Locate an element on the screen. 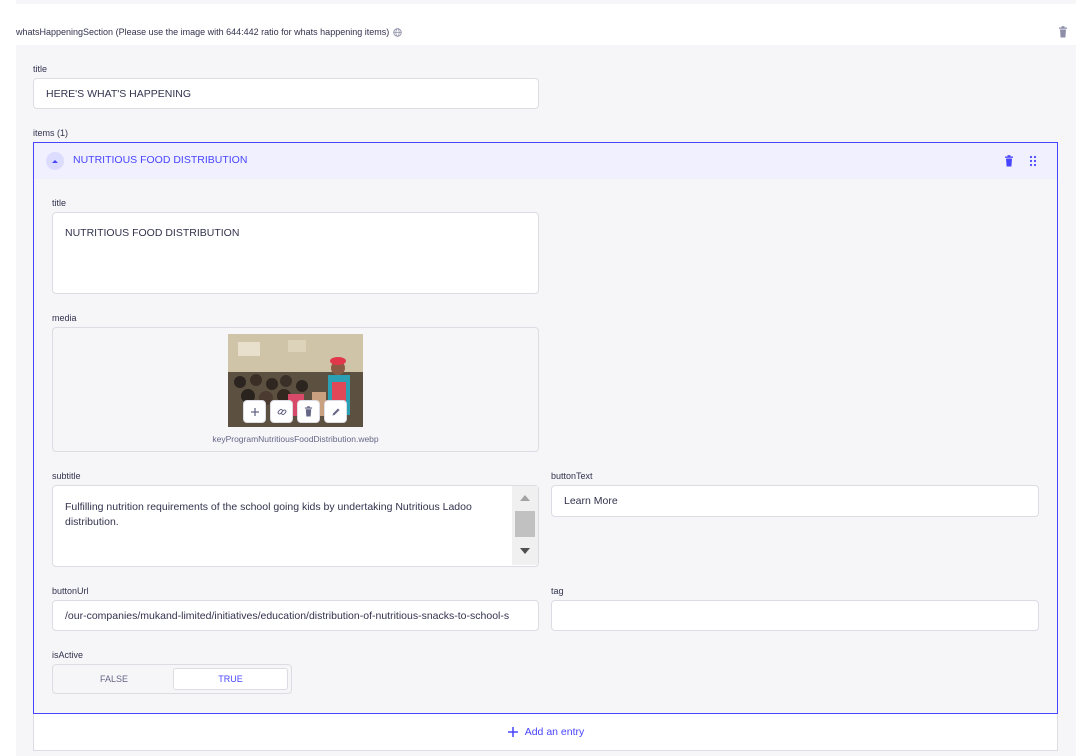 This screenshot has height=756, width=1084. link-icon is located at coordinates (281, 411).